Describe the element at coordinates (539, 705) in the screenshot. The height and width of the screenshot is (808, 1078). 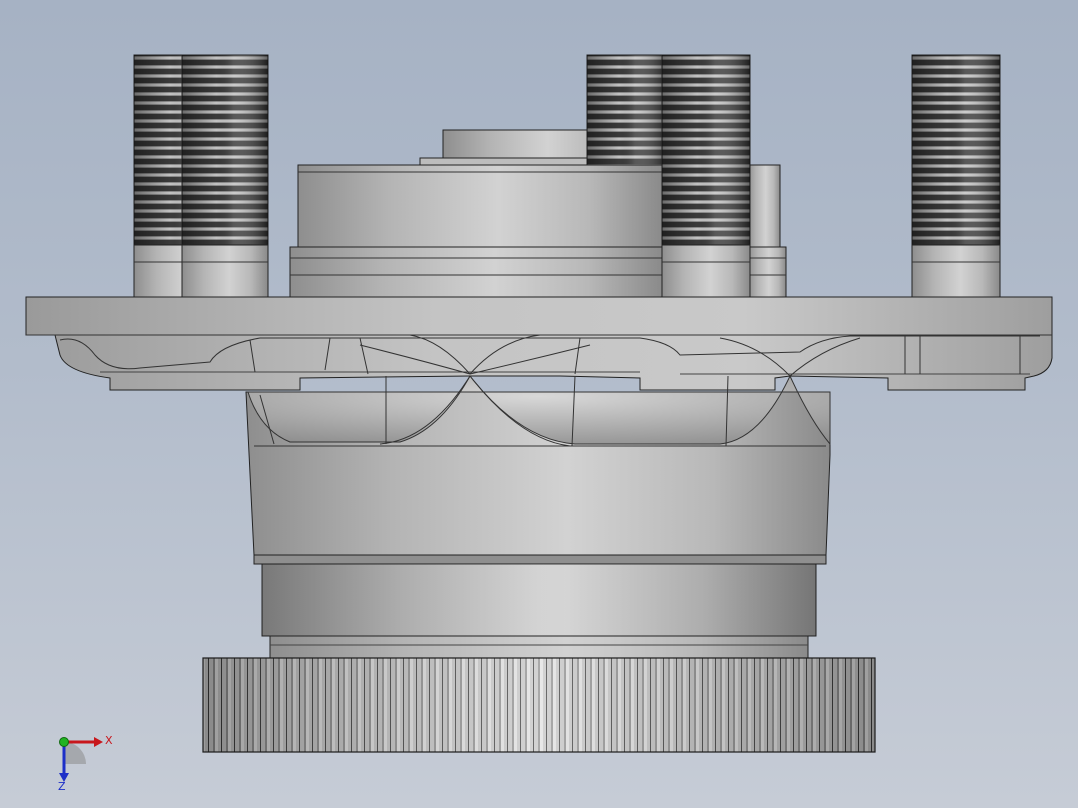
I see `abs-tone-ring` at that location.